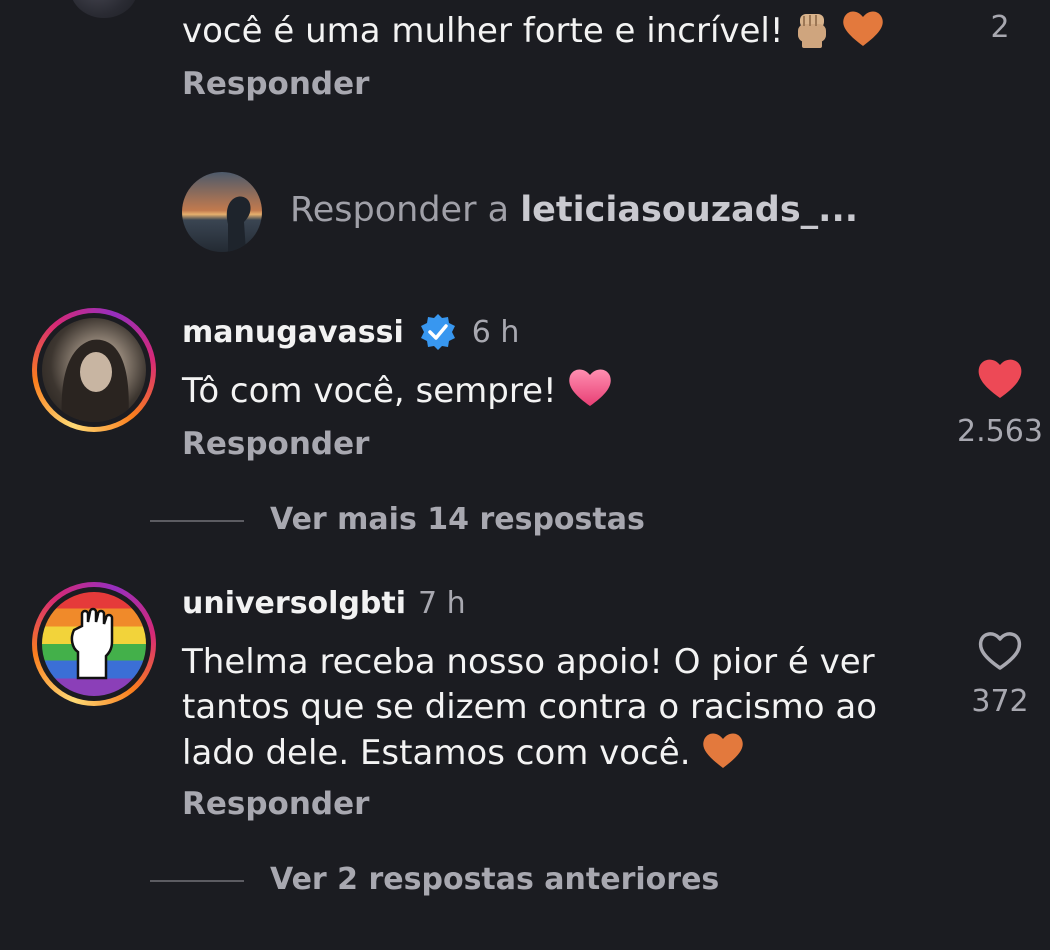  I want to click on view-more-replies-button: Ver mais 14 respostas, so click(457, 519).